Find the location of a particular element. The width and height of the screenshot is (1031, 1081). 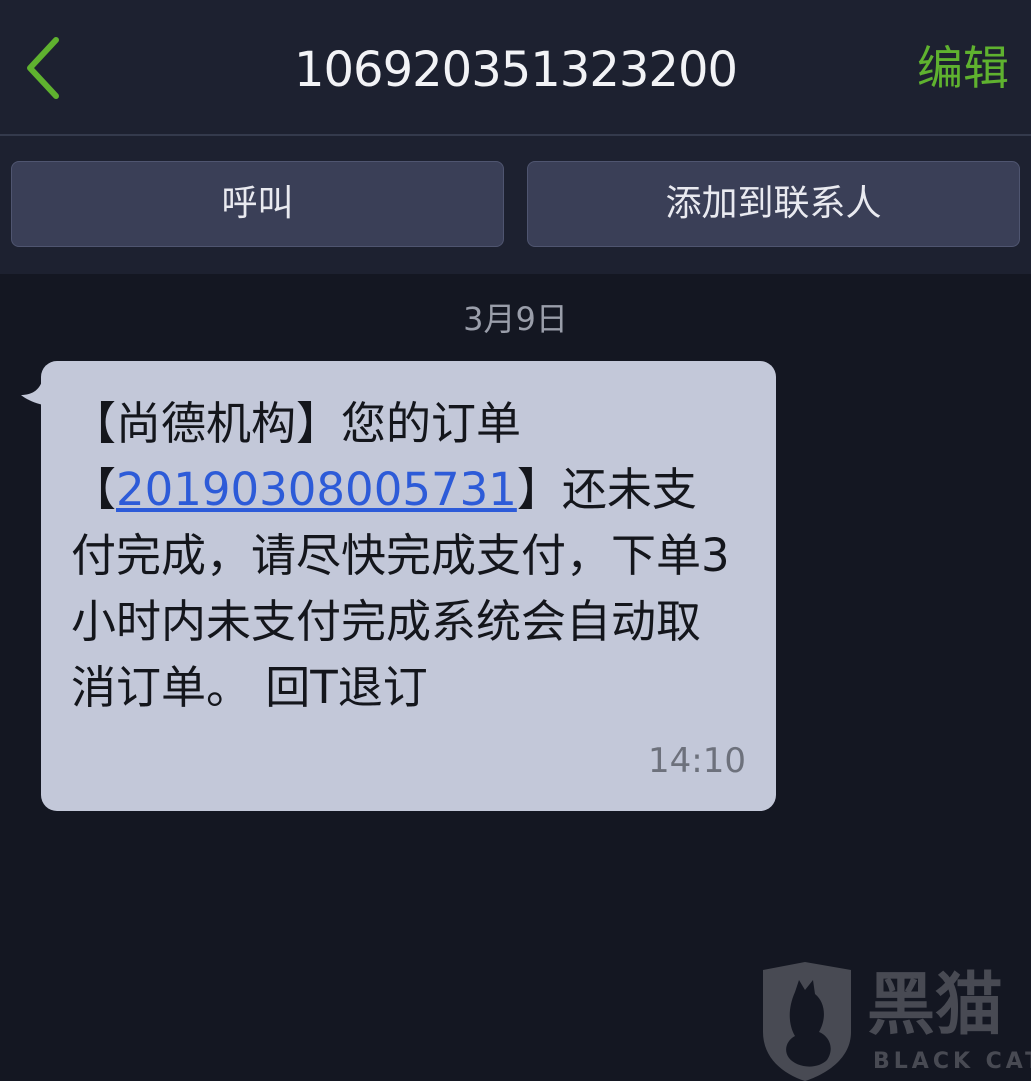

watermark: 黑猫 BLACK CAT is located at coordinates (893, 1021).